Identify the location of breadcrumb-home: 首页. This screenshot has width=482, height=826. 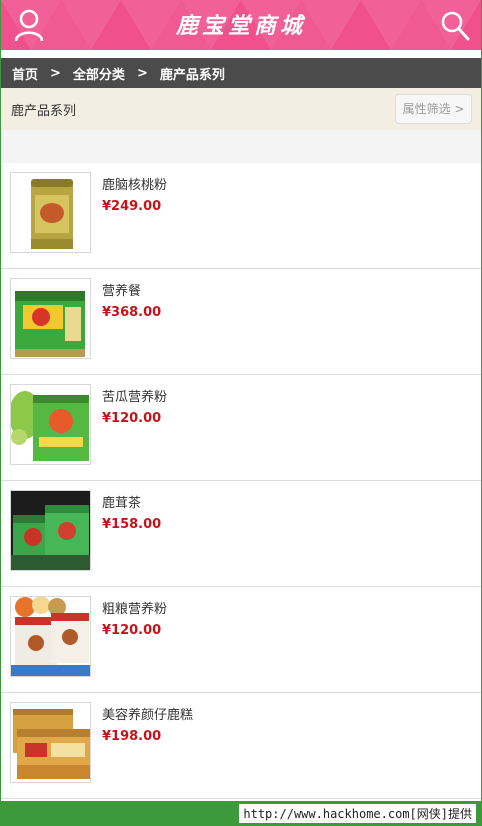
(25, 73).